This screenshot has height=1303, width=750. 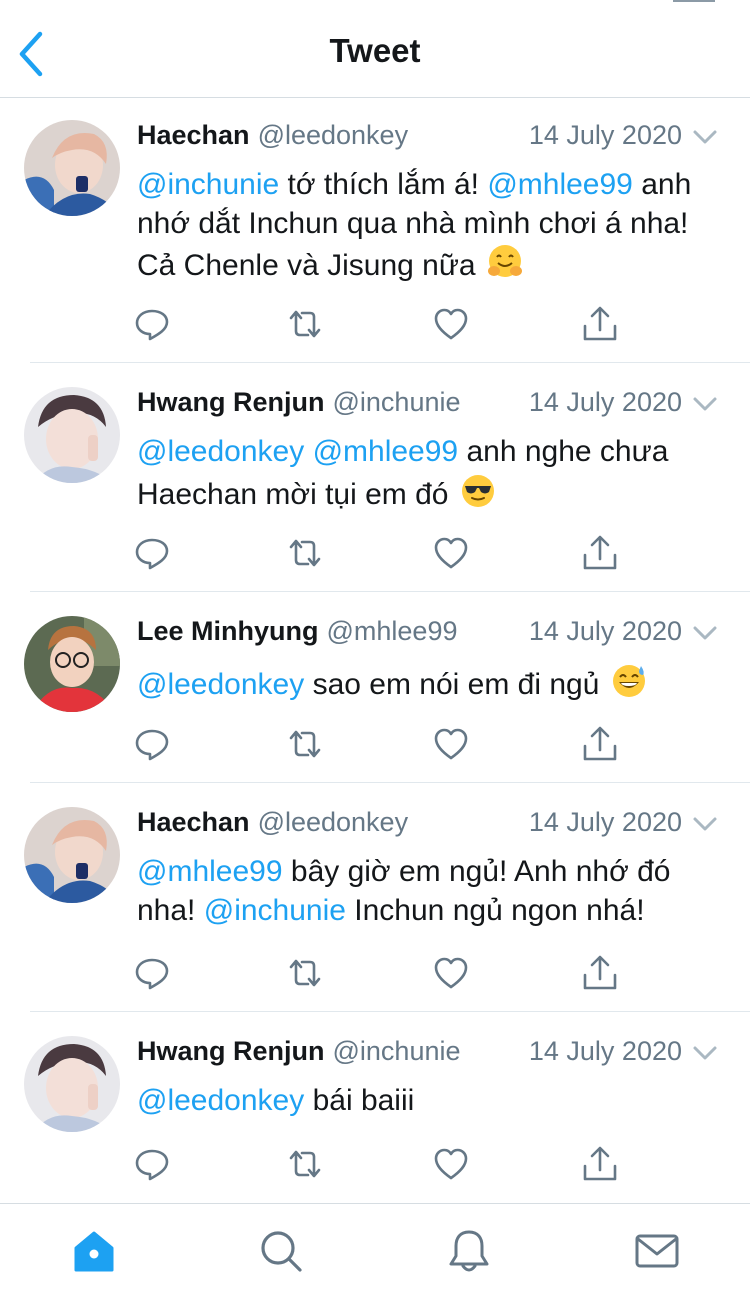 I want to click on page-title: Tweet, so click(x=375, y=50).